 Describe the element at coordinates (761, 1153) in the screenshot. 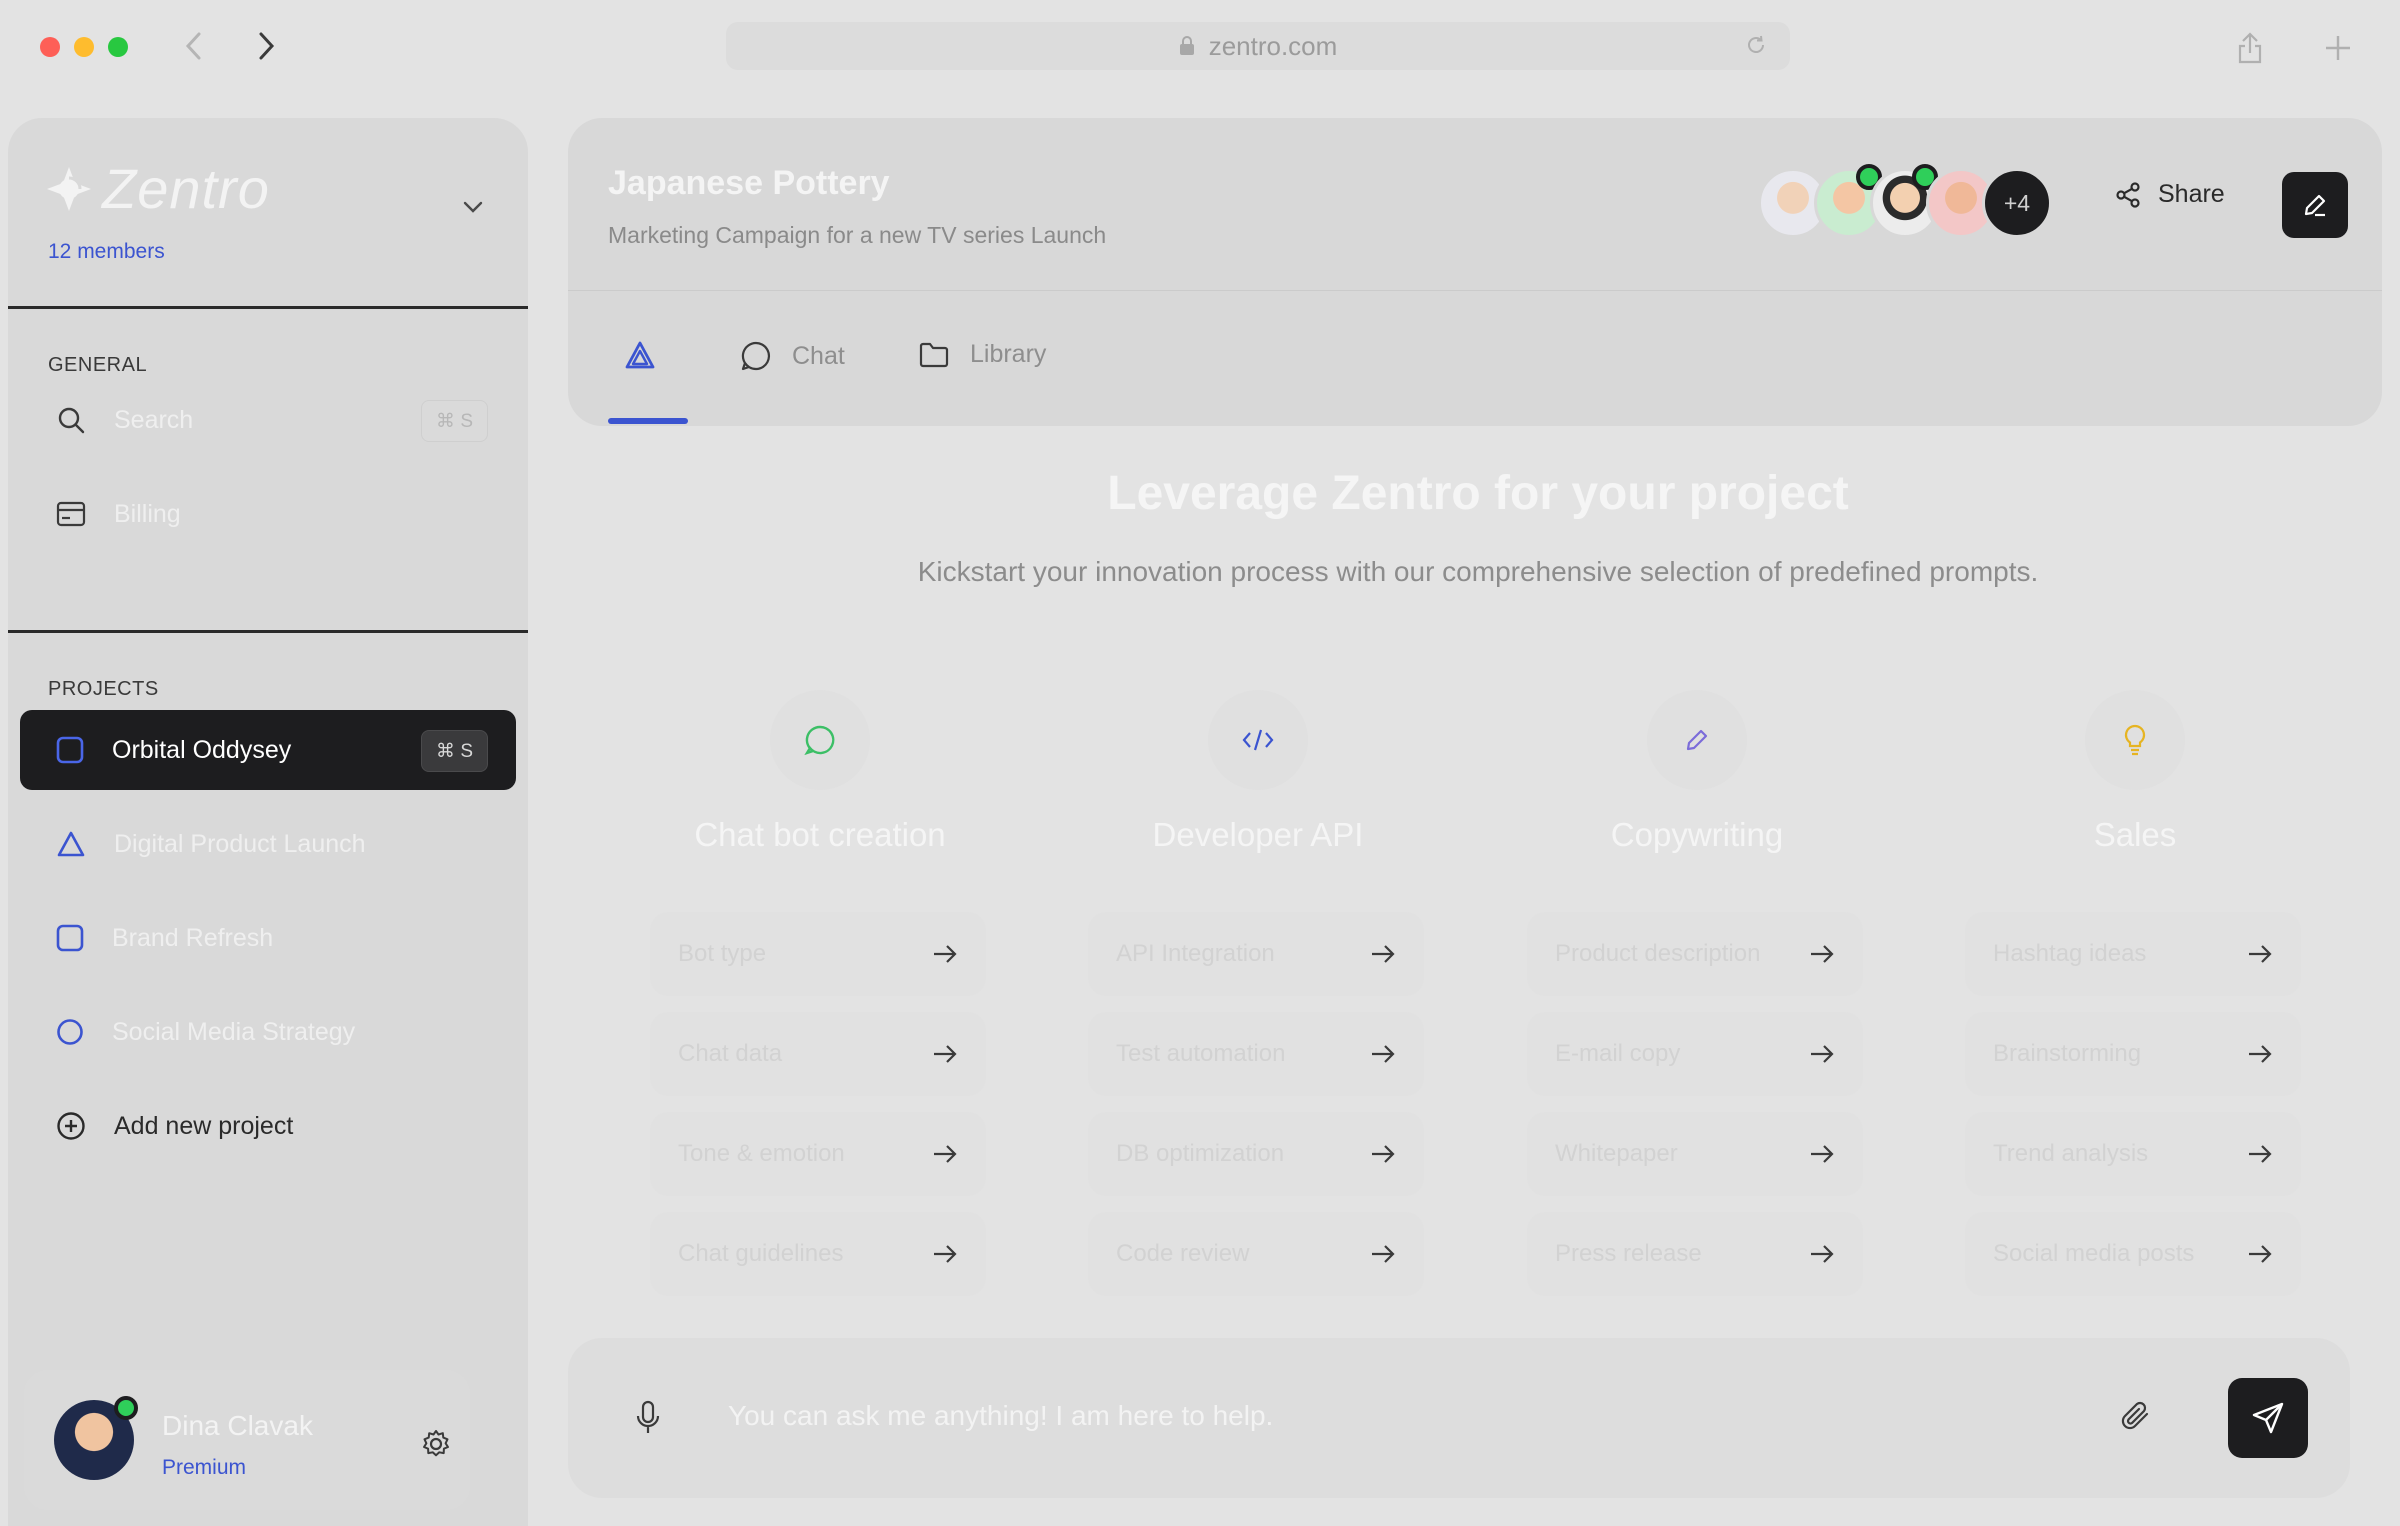

I see `prompt-label: Tone & emotion` at that location.